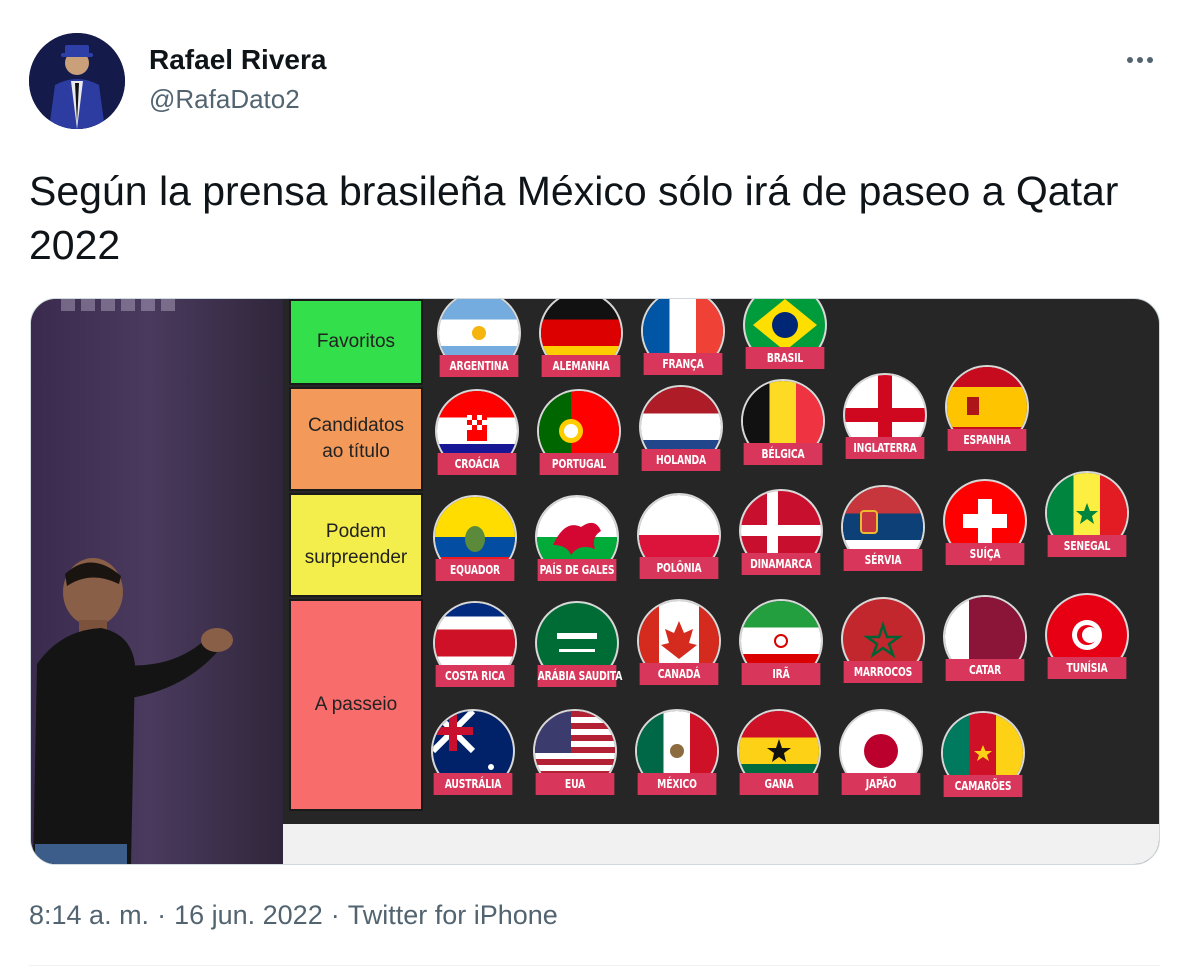 The width and height of the screenshot is (1192, 972). Describe the element at coordinates (683, 343) in the screenshot. I see `flag-franca: FRANÇA` at that location.